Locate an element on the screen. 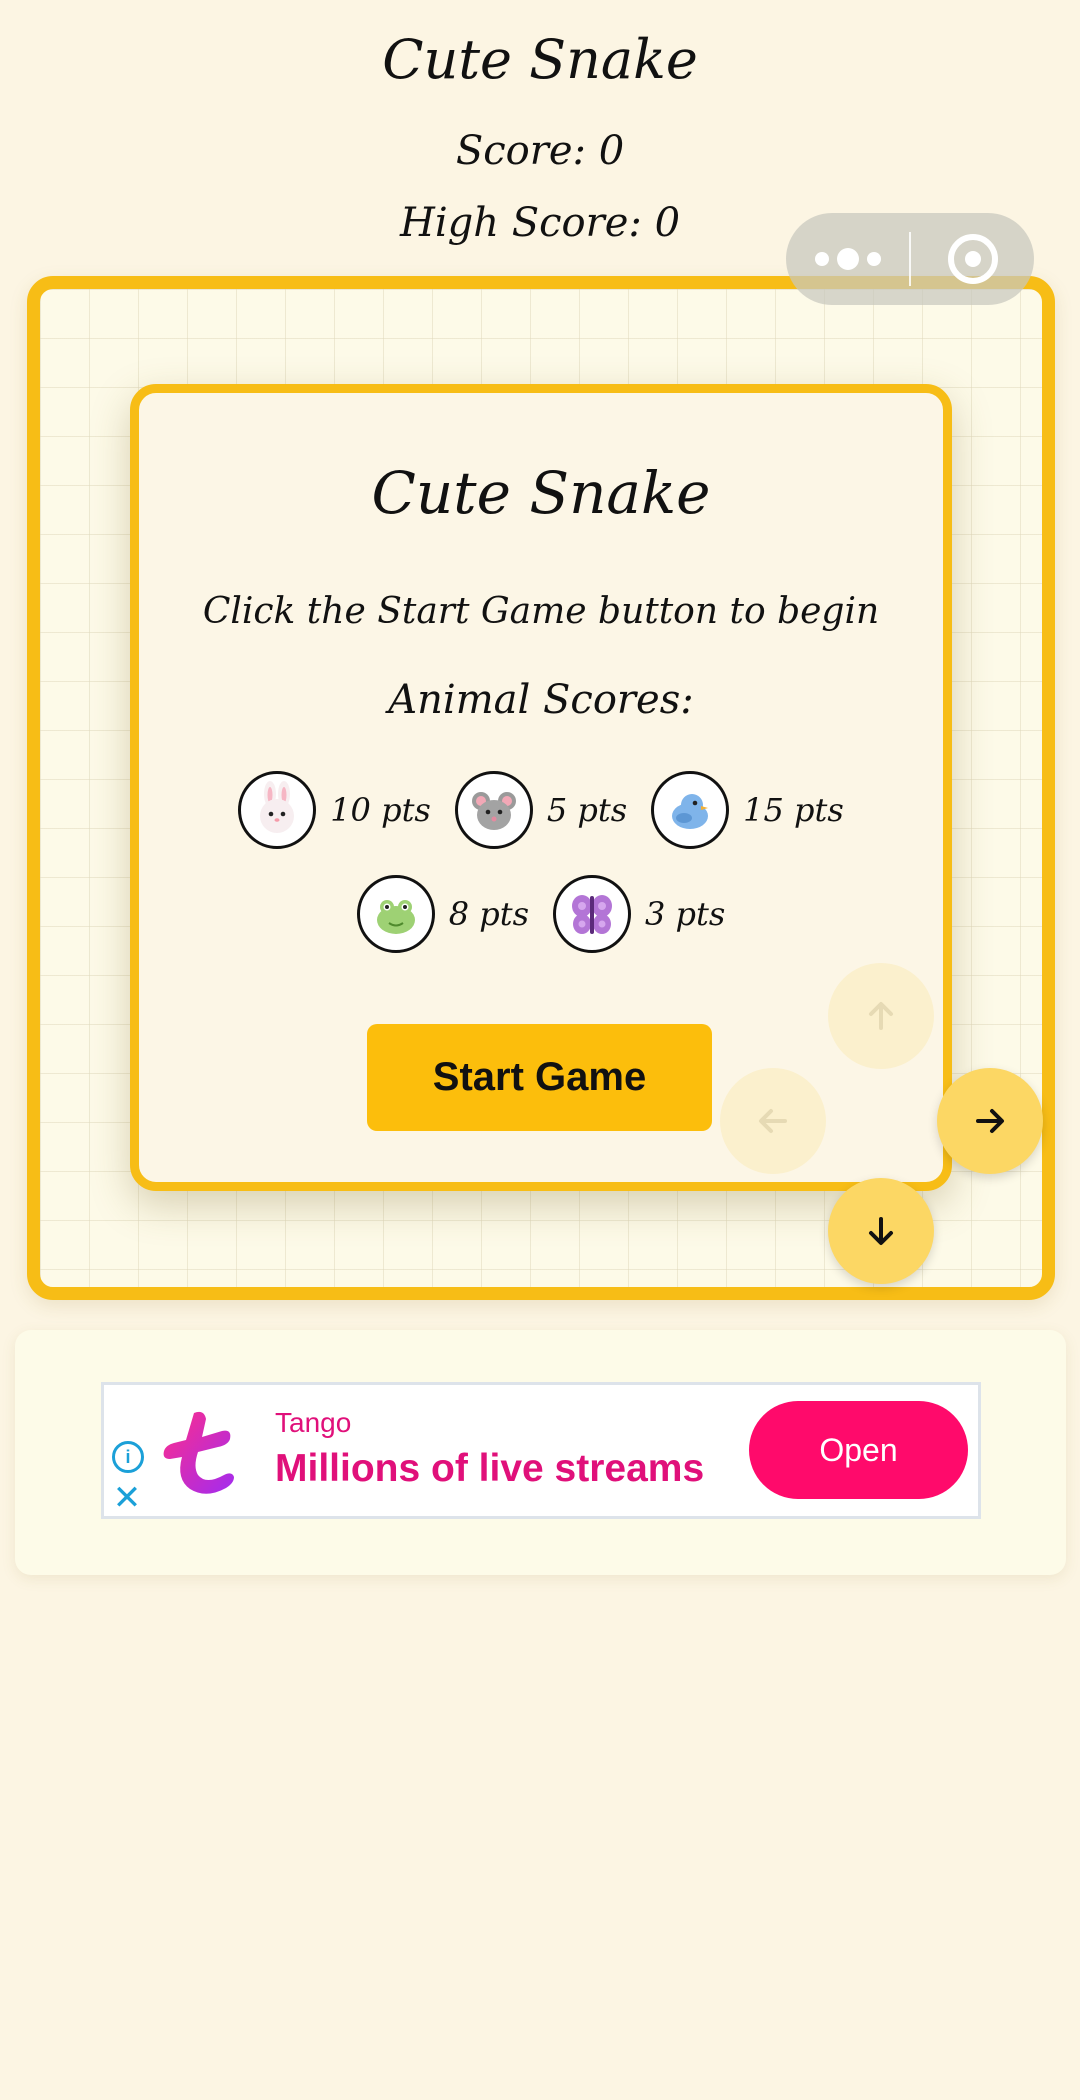 The image size is (1080, 2100). down-button is located at coordinates (881, 1231).